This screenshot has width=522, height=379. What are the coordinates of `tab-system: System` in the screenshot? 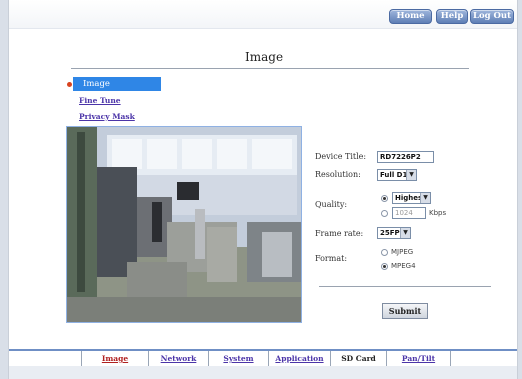 It's located at (239, 358).